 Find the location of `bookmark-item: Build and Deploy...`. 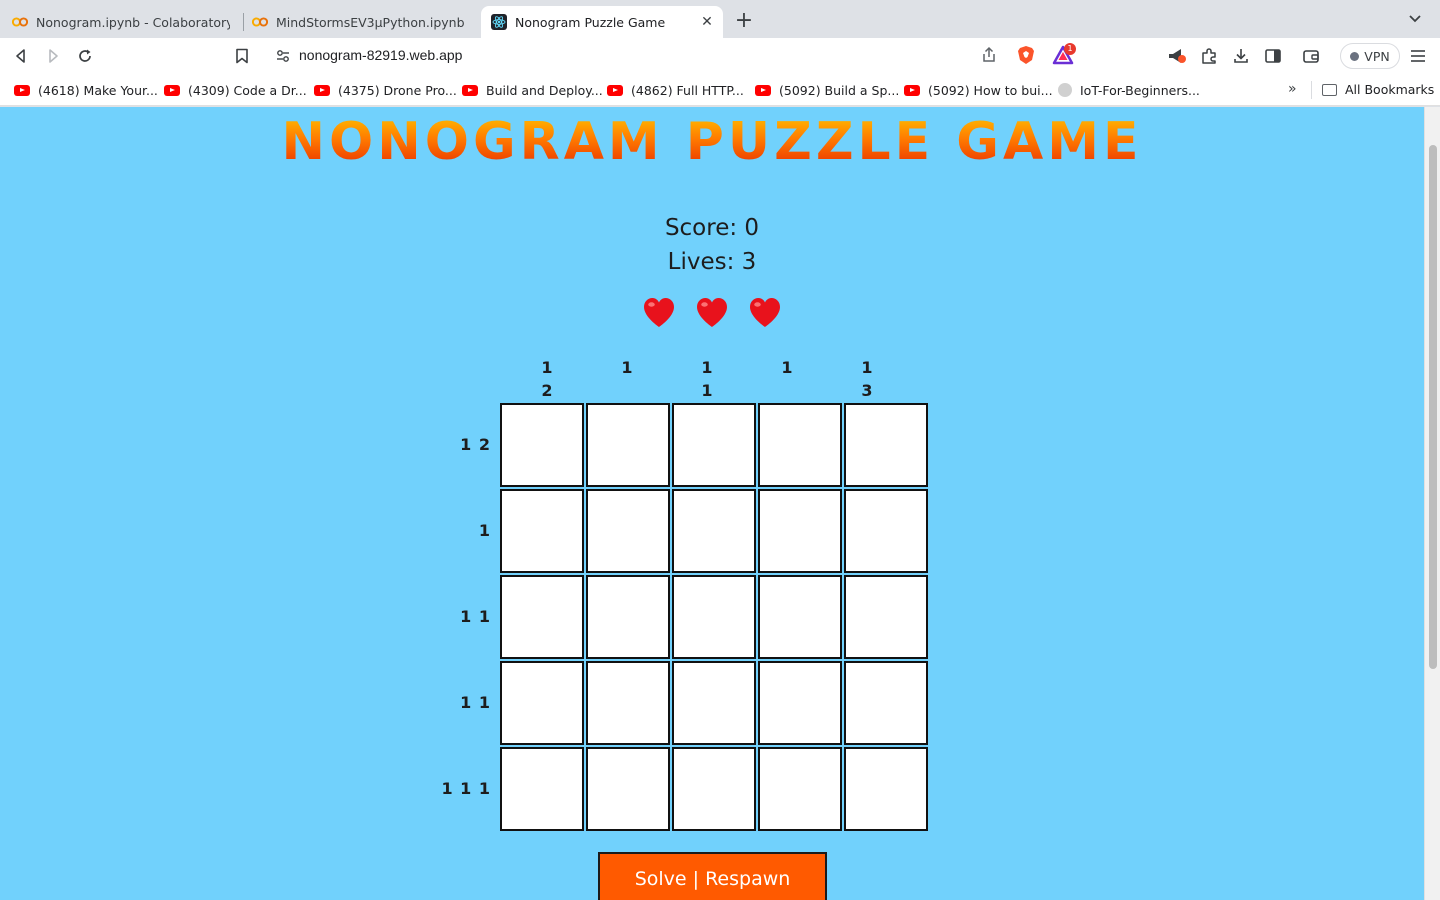

bookmark-item: Build and Deploy... is located at coordinates (532, 90).